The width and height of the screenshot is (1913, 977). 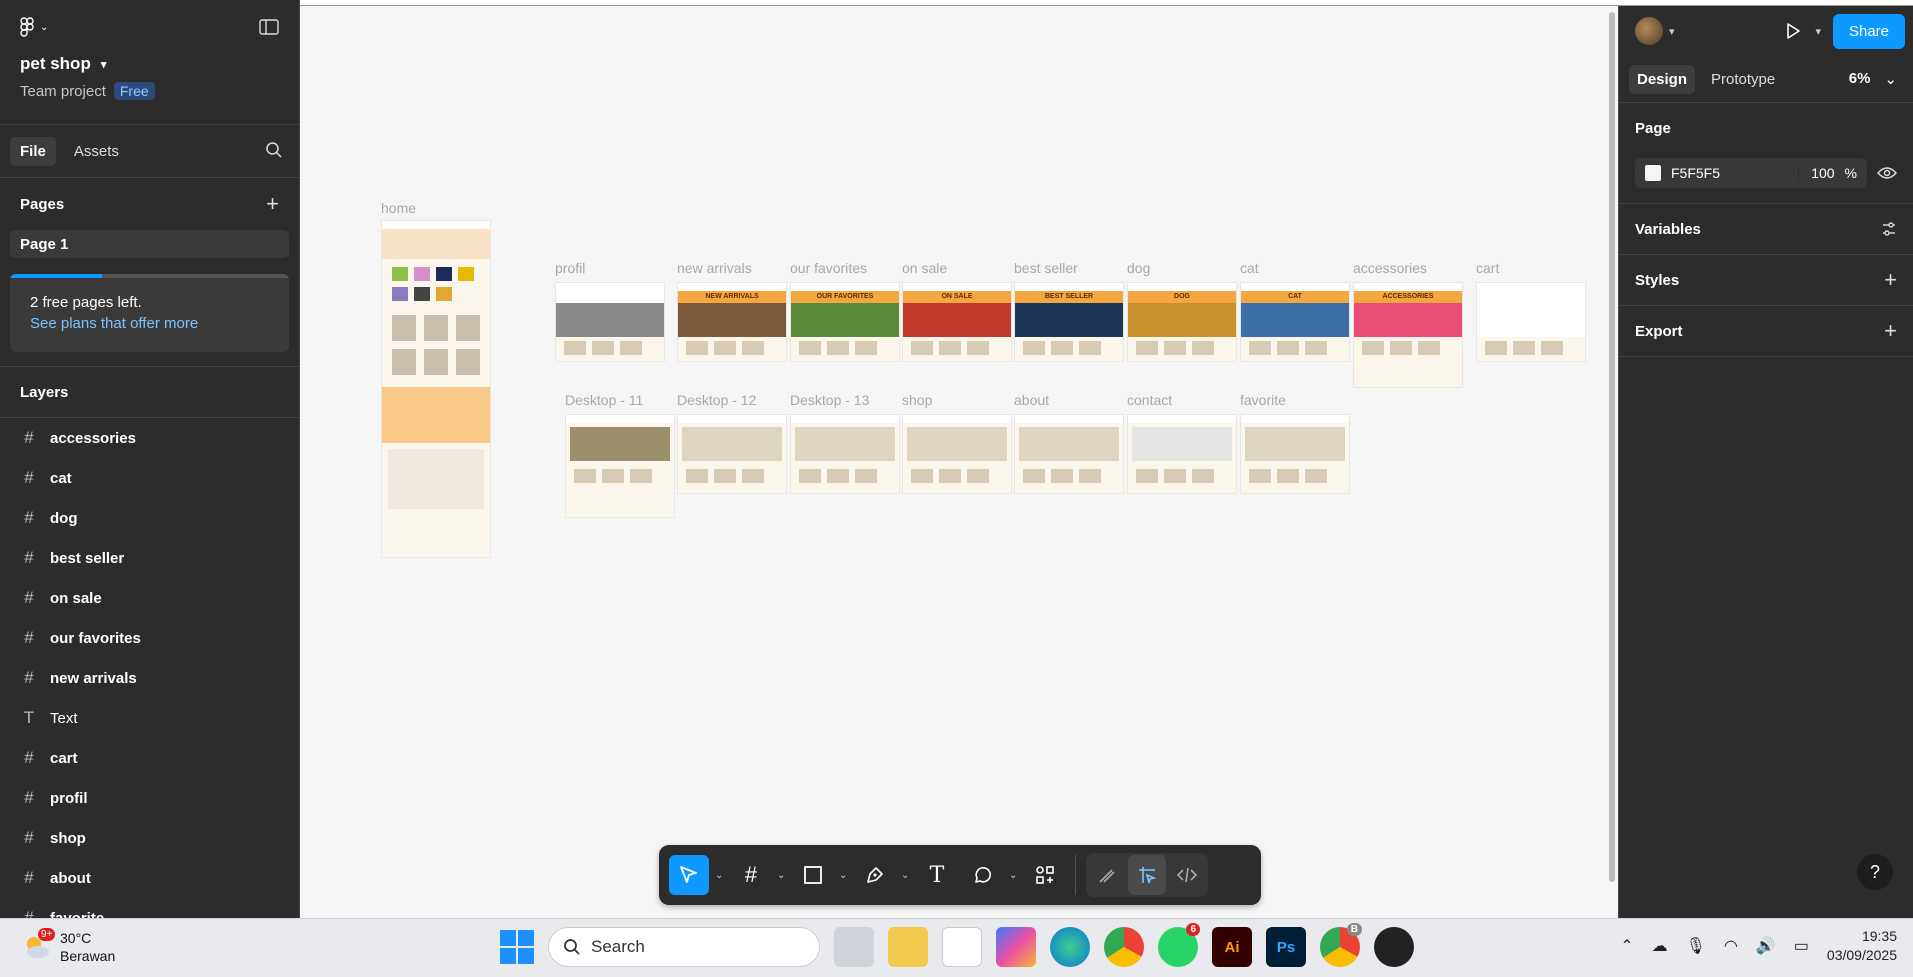 I want to click on frame-label: Desktop - 11, so click(x=604, y=400).